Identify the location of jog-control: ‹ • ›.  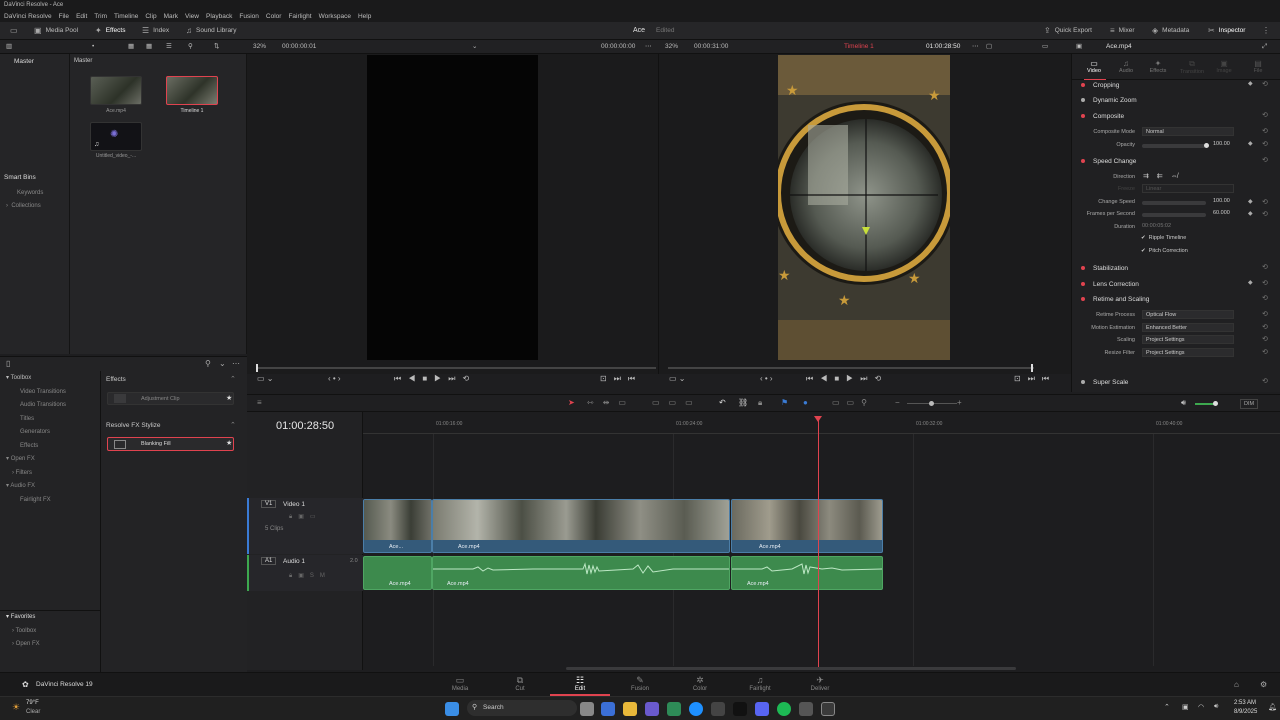
(334, 382).